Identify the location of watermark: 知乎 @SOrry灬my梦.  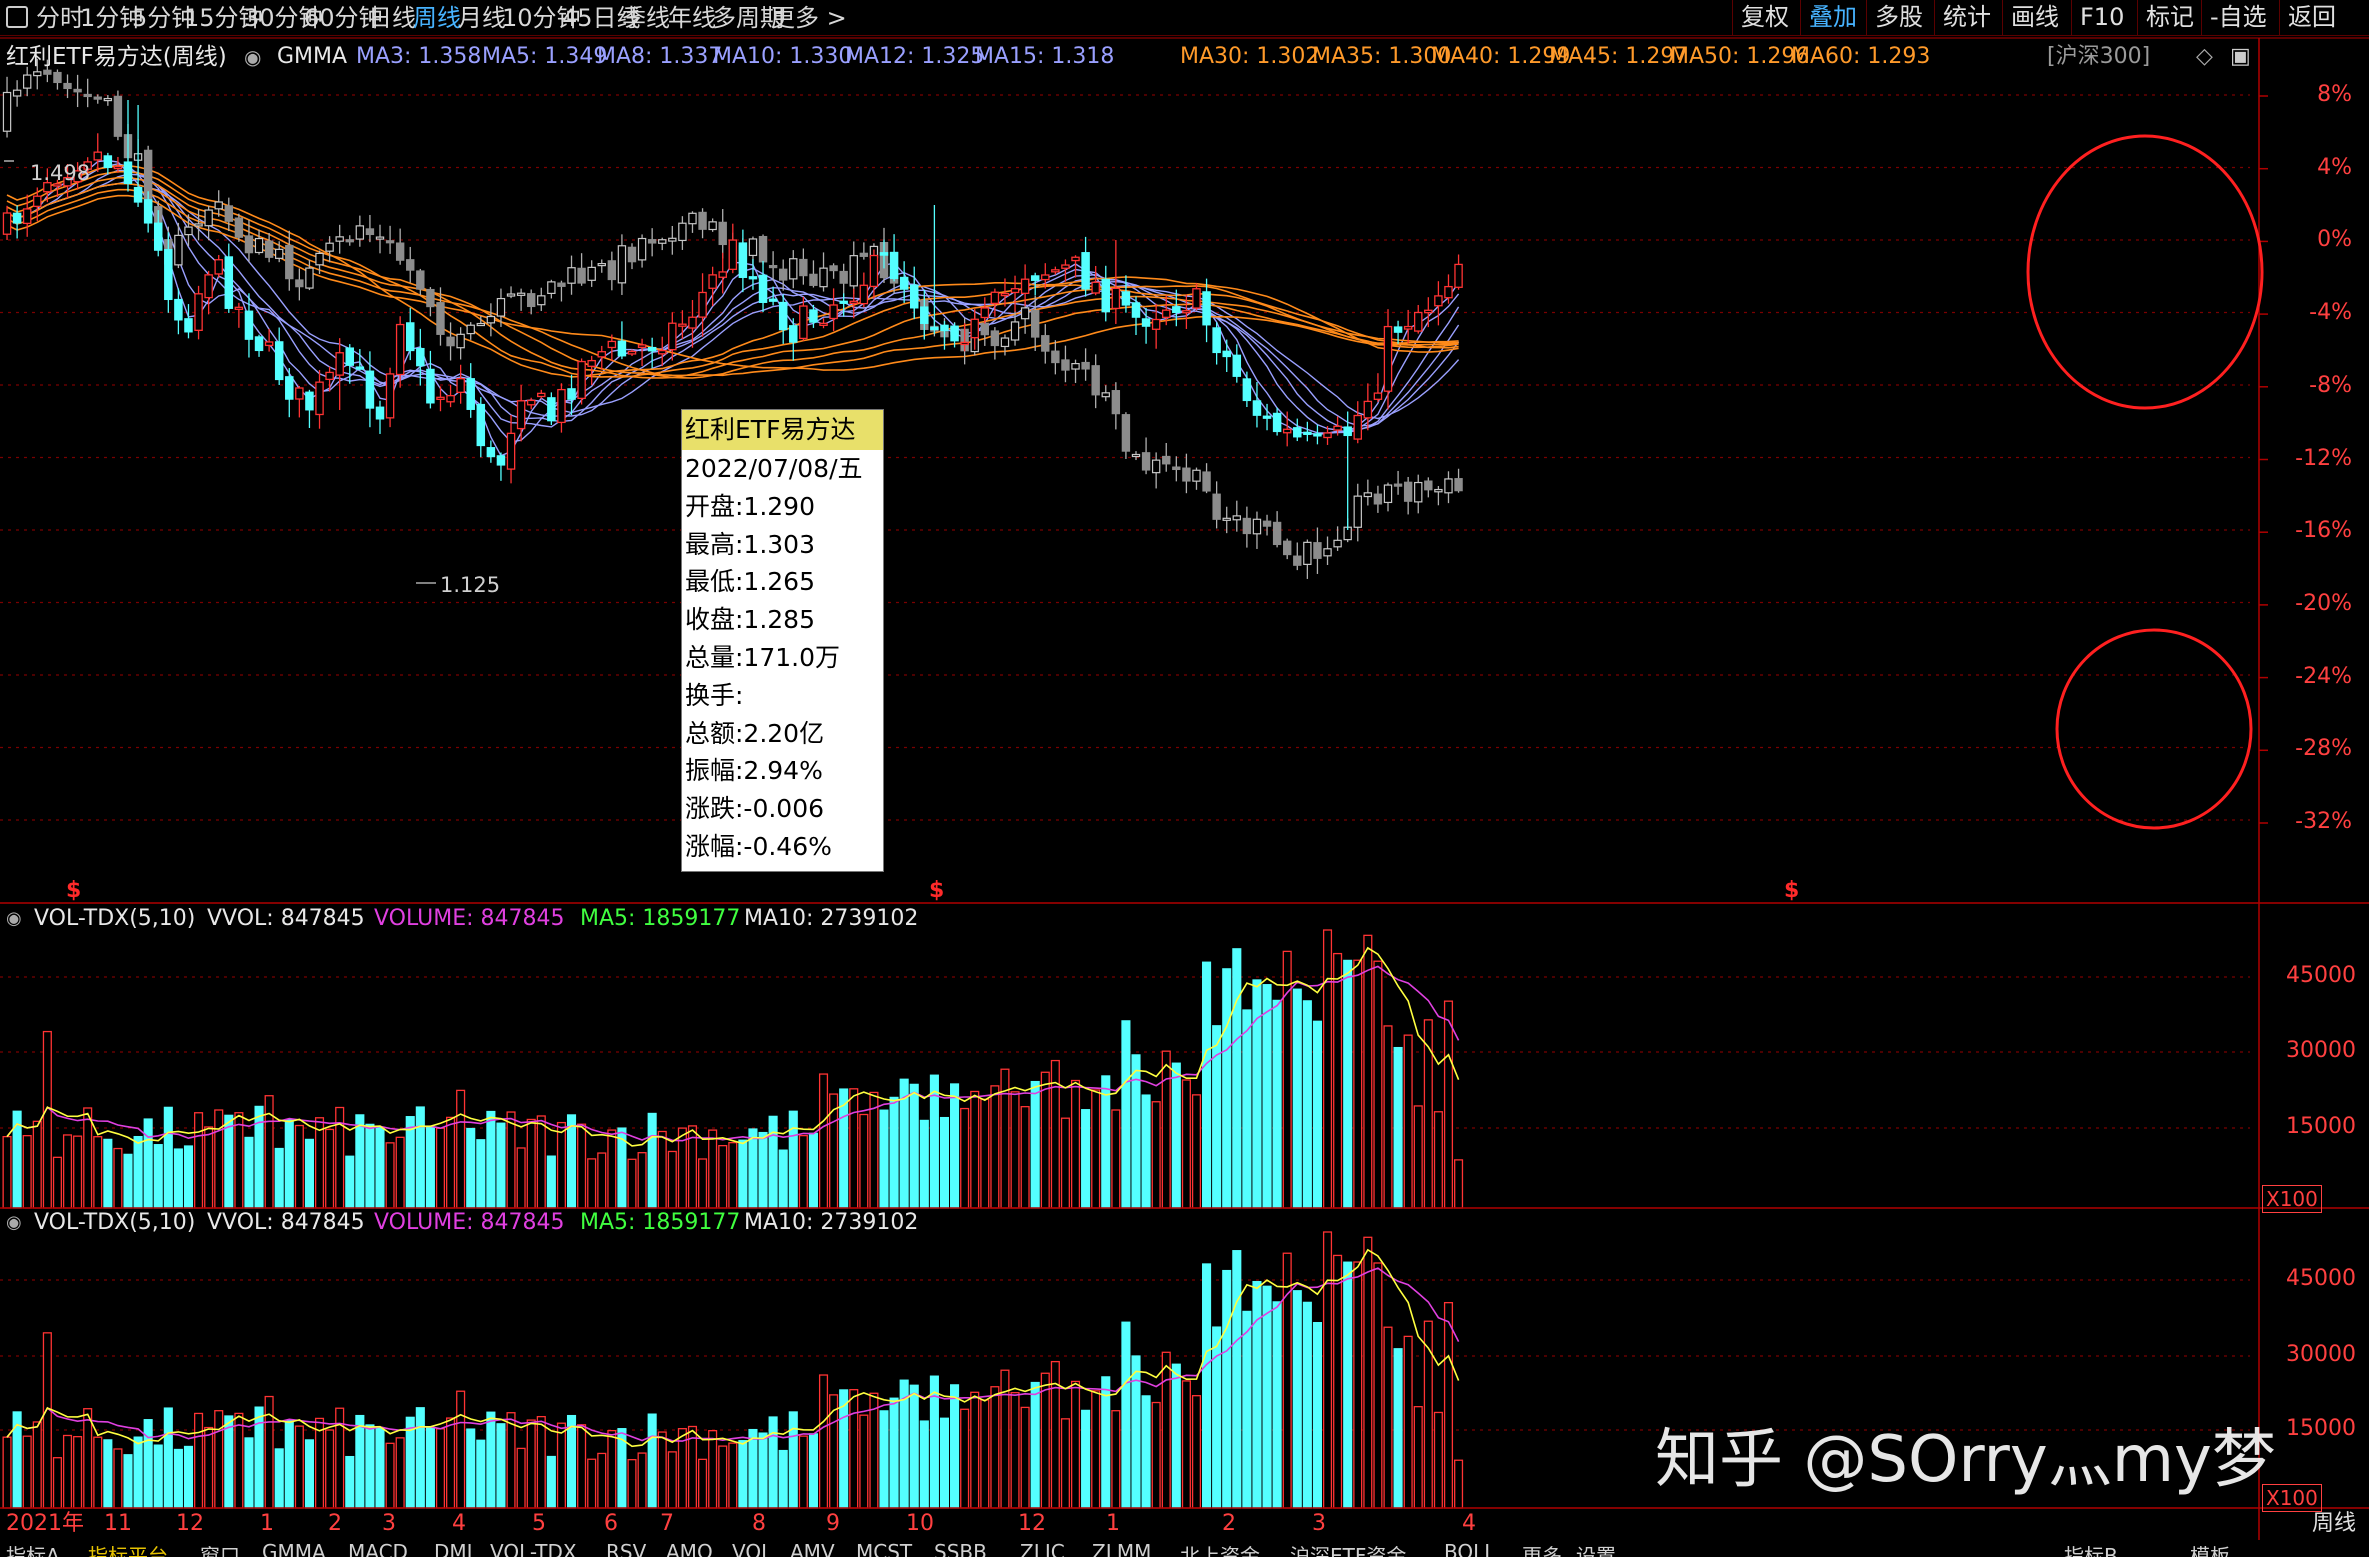
(1965, 1460).